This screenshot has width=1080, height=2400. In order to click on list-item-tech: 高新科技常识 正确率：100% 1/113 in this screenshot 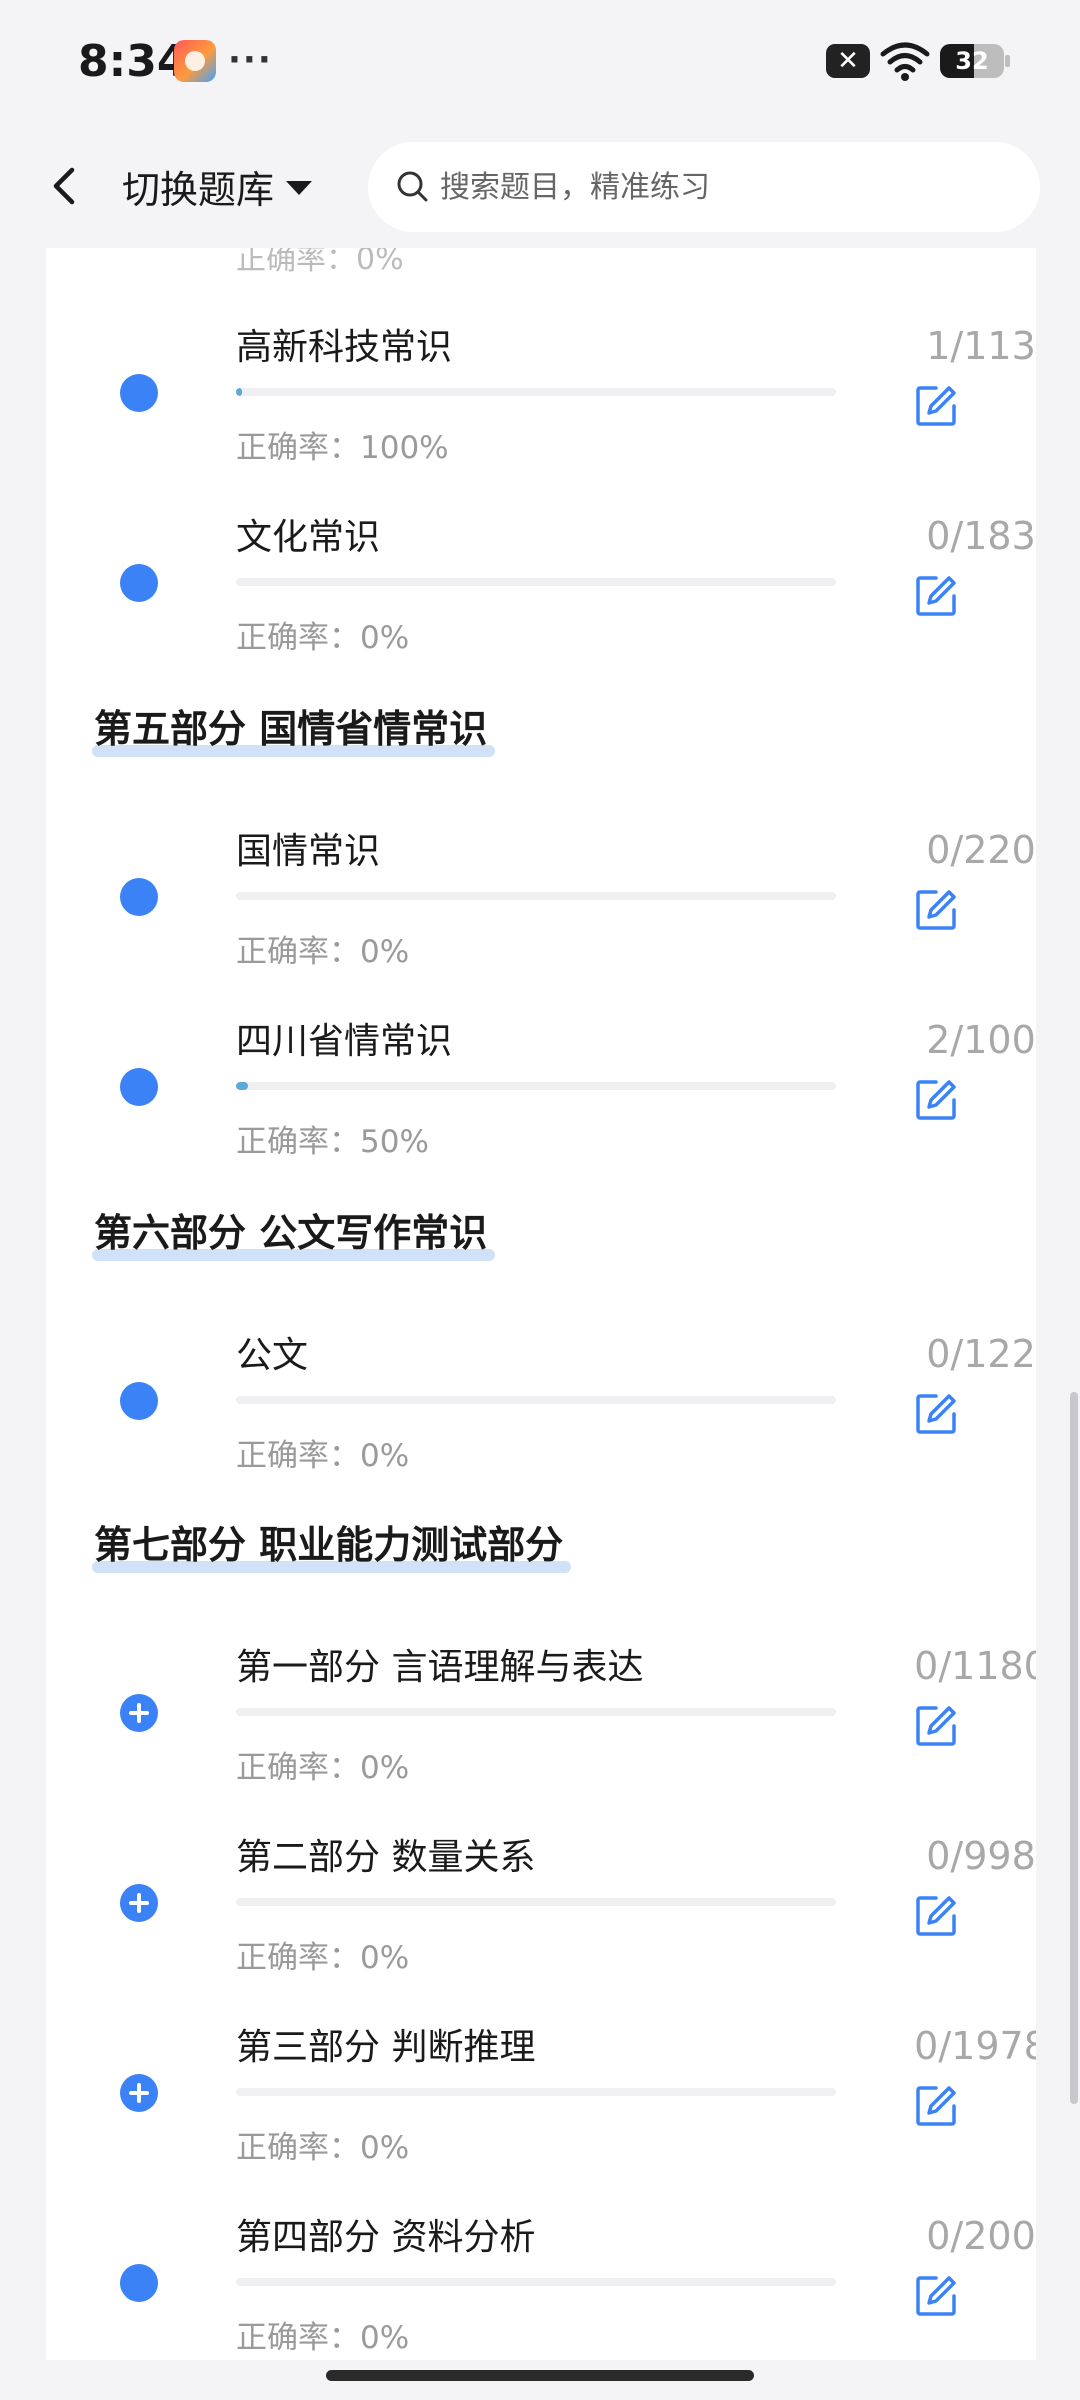, I will do `click(541, 393)`.